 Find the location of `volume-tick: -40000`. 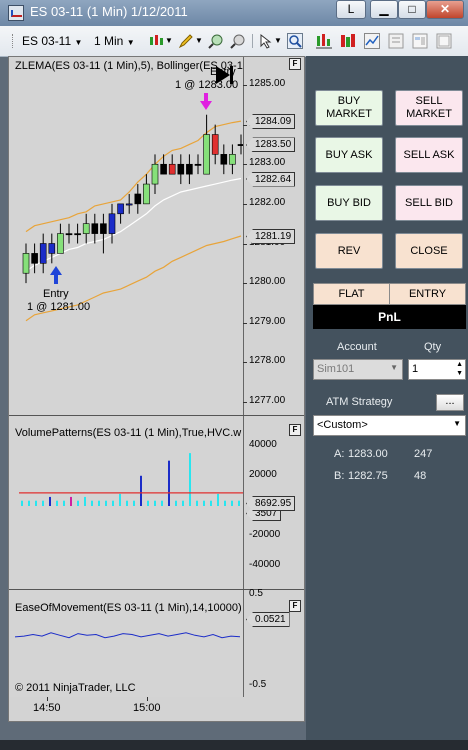

volume-tick: -40000 is located at coordinates (265, 565).